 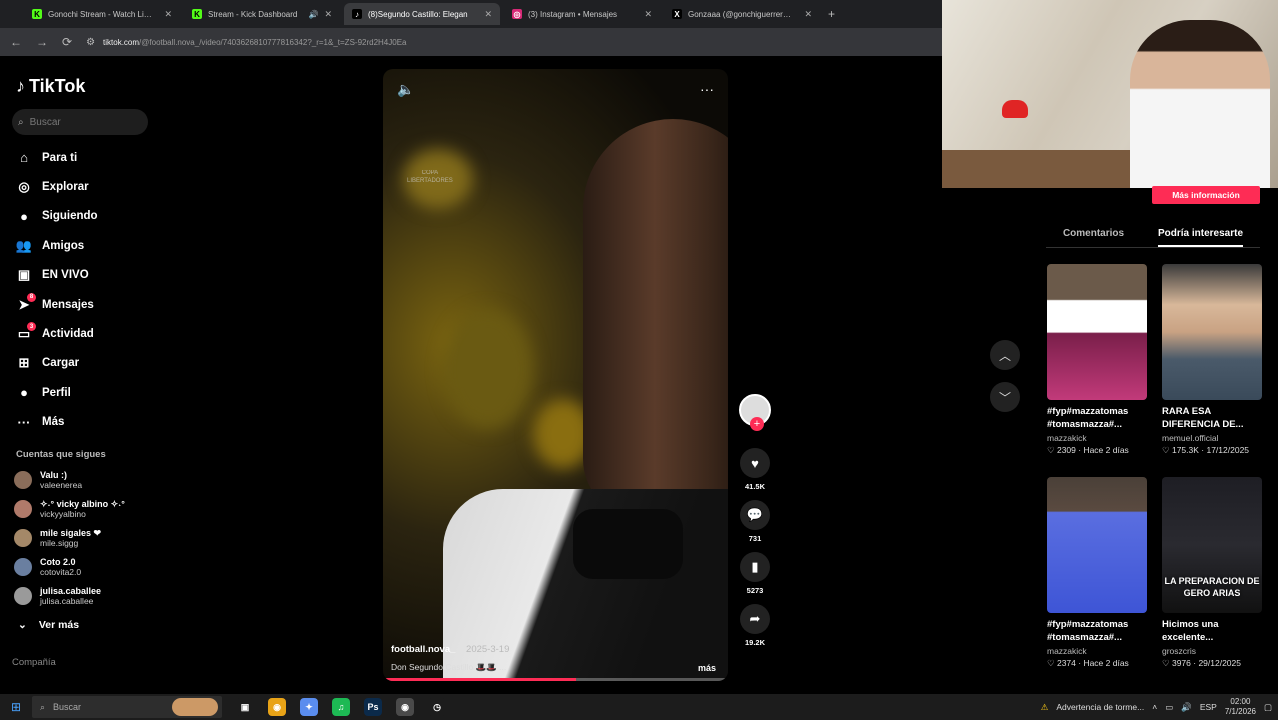 What do you see at coordinates (1212, 651) in the screenshot?
I see `card-author: groszcris` at bounding box center [1212, 651].